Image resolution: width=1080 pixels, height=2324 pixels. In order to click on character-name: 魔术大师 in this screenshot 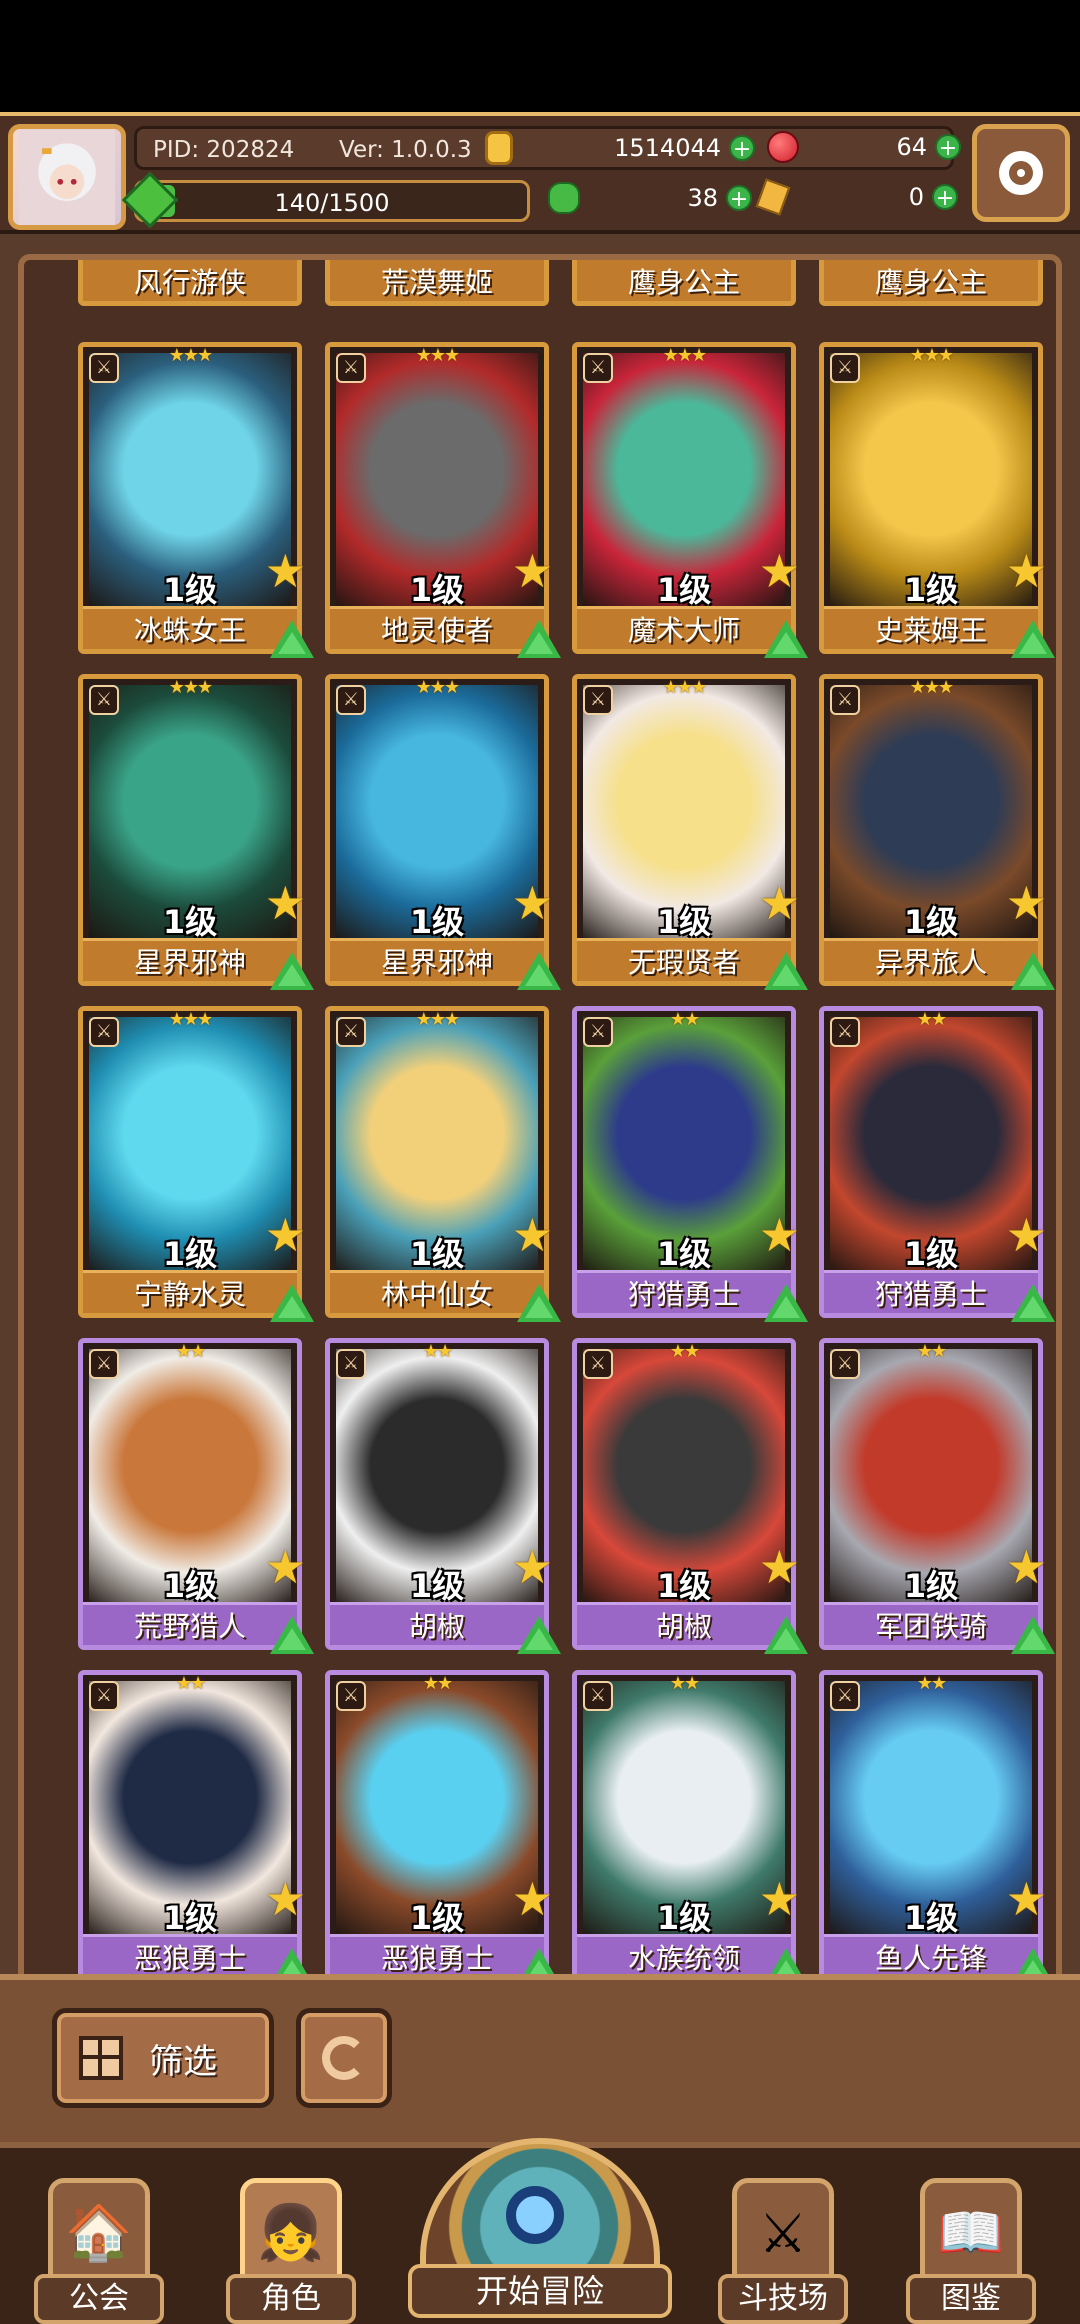, I will do `click(683, 630)`.